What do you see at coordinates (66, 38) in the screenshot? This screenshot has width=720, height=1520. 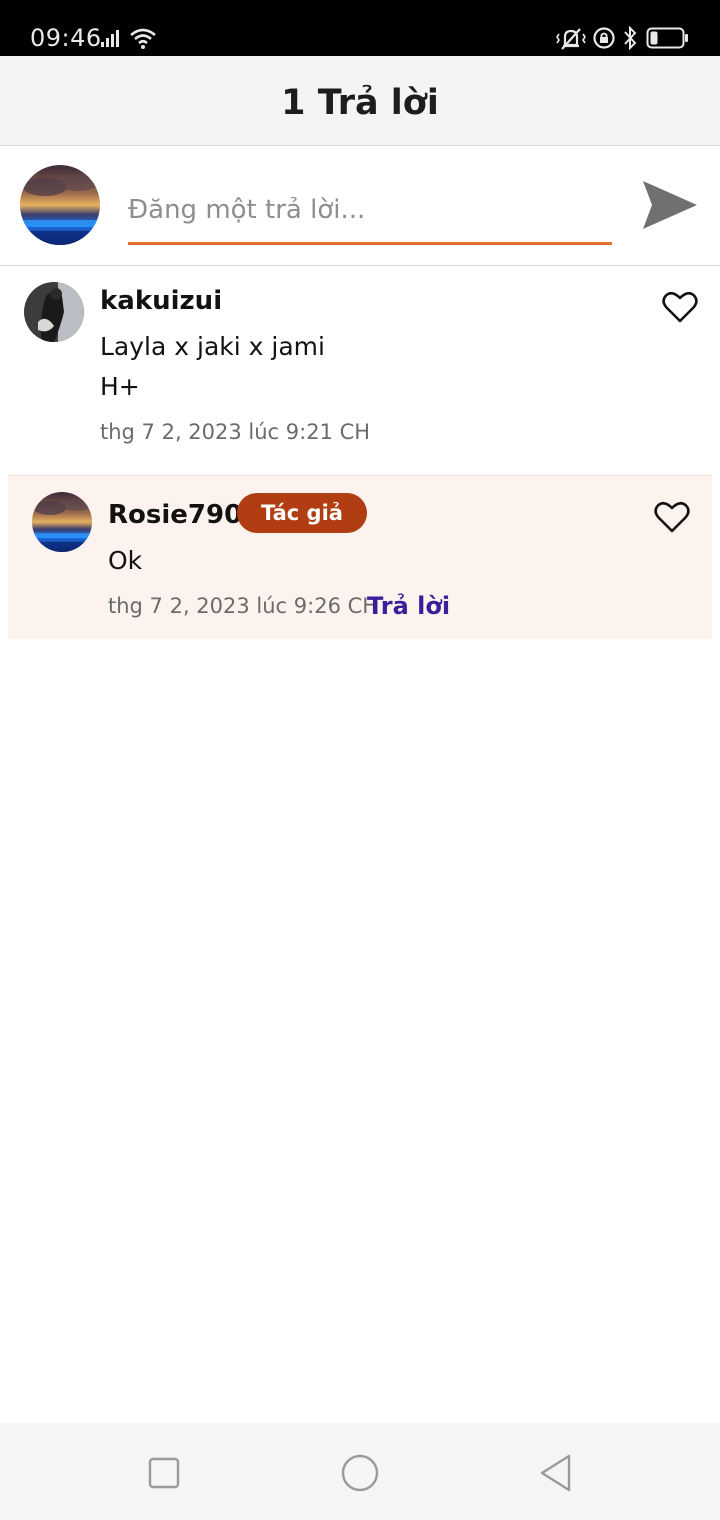 I see `status-time: 09:46` at bounding box center [66, 38].